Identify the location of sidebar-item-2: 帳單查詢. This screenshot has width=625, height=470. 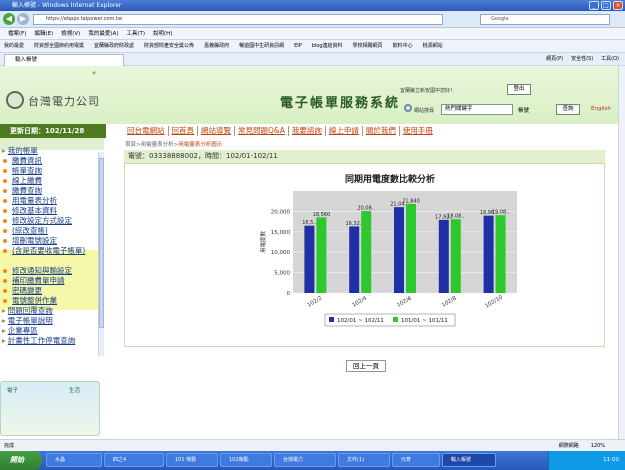
(50, 170).